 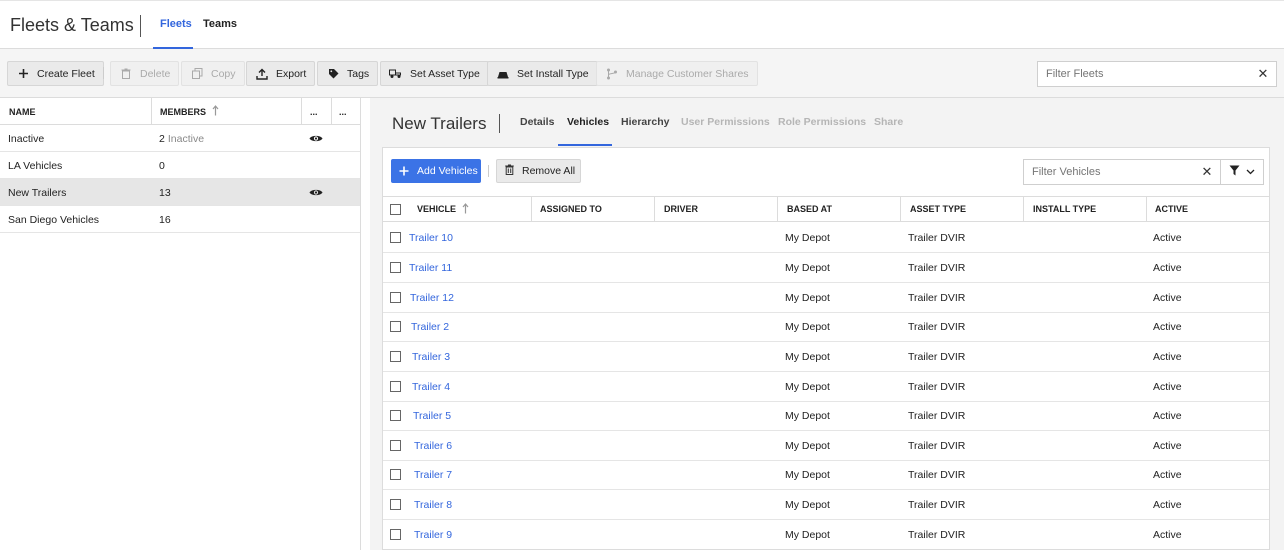 What do you see at coordinates (180, 219) in the screenshot?
I see `fleet-row-san-diego-vehicles: San Diego Vehicles 16` at bounding box center [180, 219].